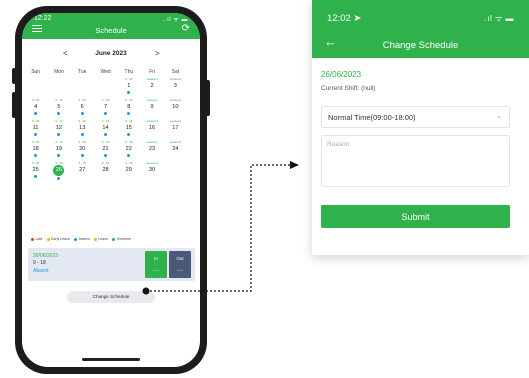 The image size is (529, 378). What do you see at coordinates (294, 165) in the screenshot?
I see `connector-arrowhead` at bounding box center [294, 165].